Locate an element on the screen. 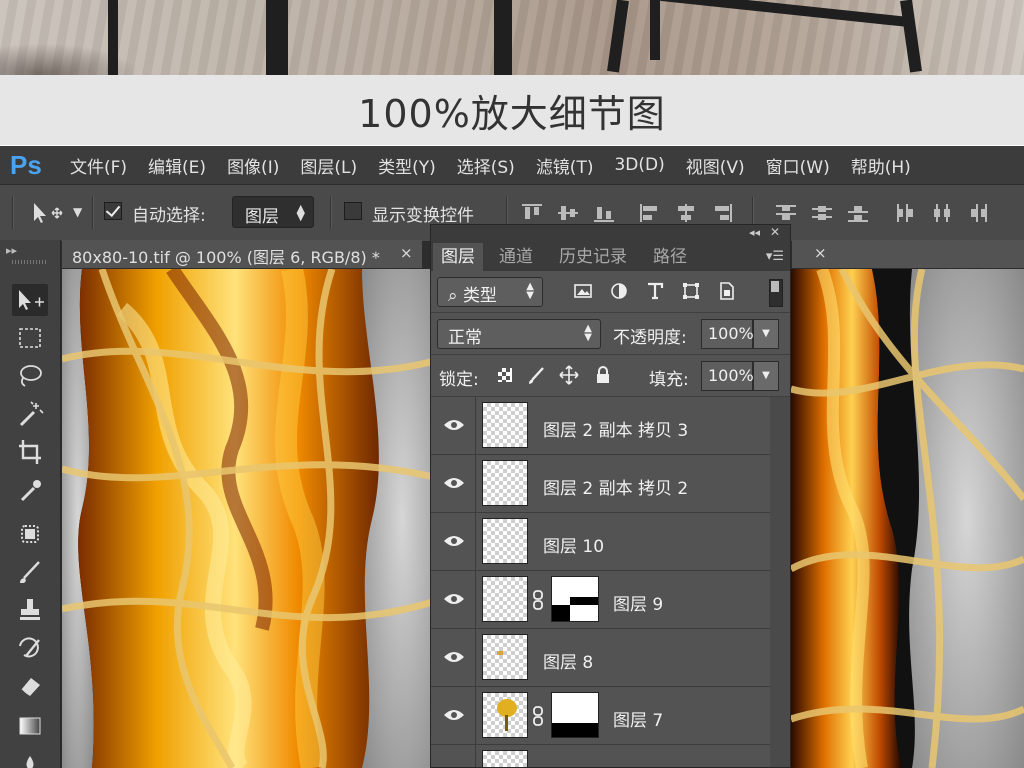 The image size is (1024, 768). filter-adjustment-icon is located at coordinates (619, 291).